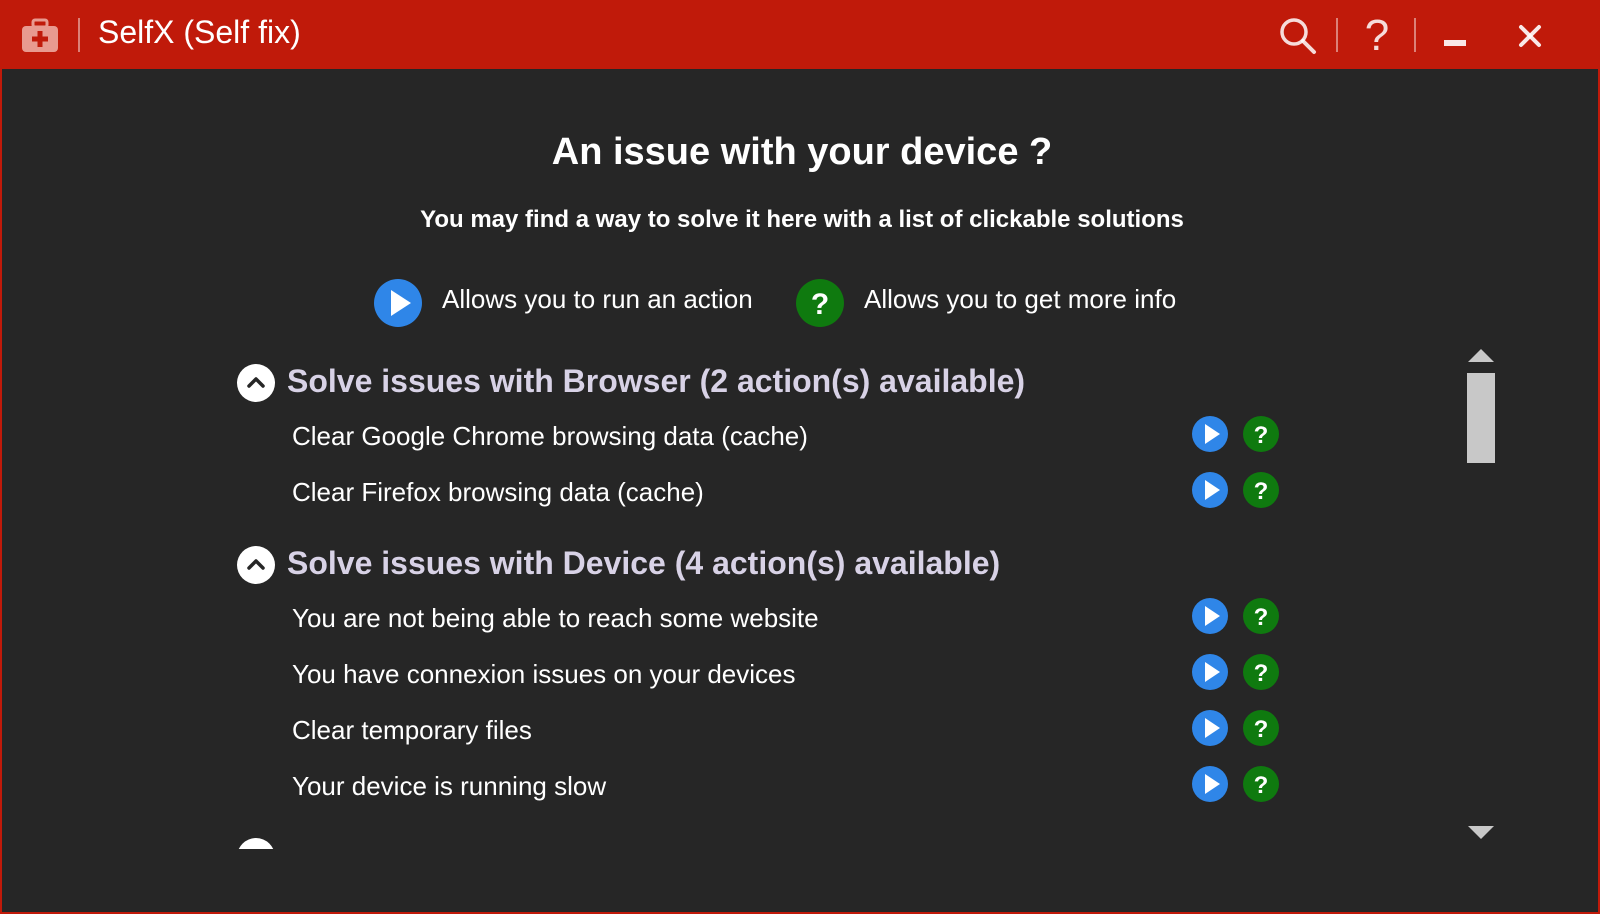  Describe the element at coordinates (1377, 36) in the screenshot. I see `help-button: ?` at that location.